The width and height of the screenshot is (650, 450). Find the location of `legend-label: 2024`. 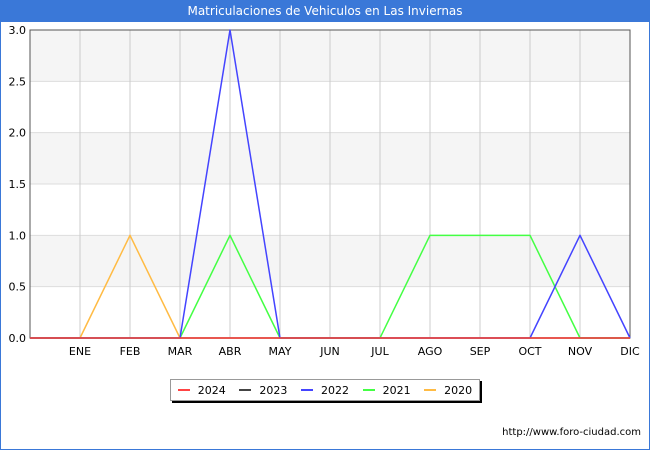

legend-label: 2024 is located at coordinates (211, 390).